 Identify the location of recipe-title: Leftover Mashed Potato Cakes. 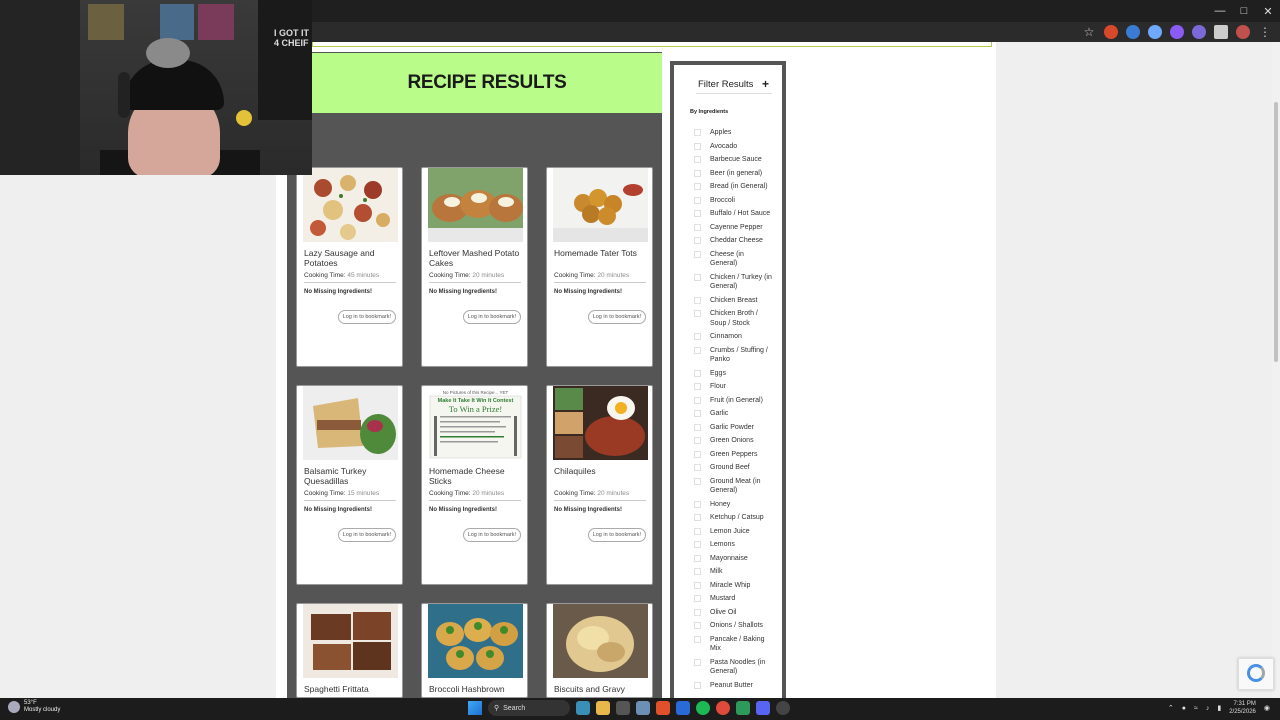
(477, 258).